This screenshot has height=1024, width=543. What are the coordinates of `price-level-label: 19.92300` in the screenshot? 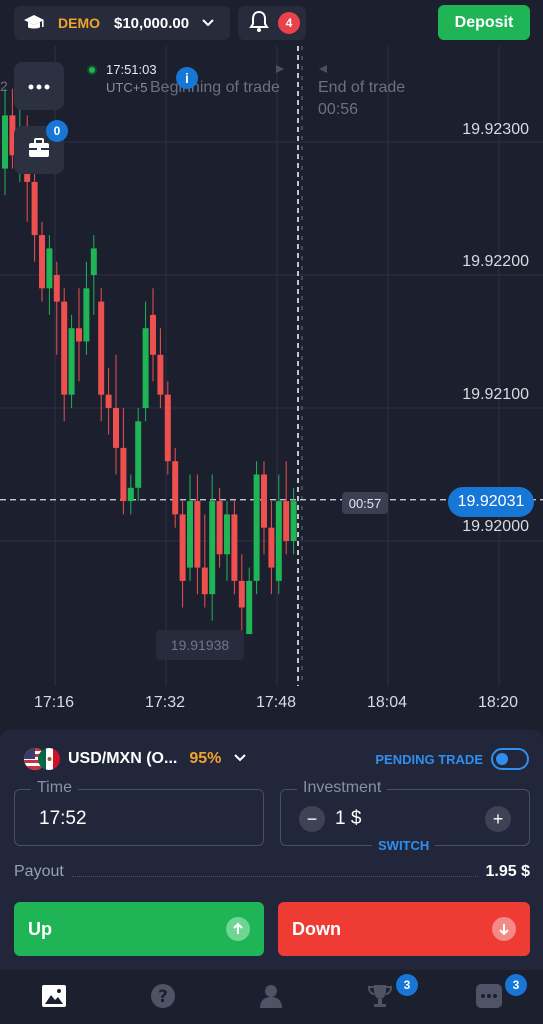 It's located at (495, 129).